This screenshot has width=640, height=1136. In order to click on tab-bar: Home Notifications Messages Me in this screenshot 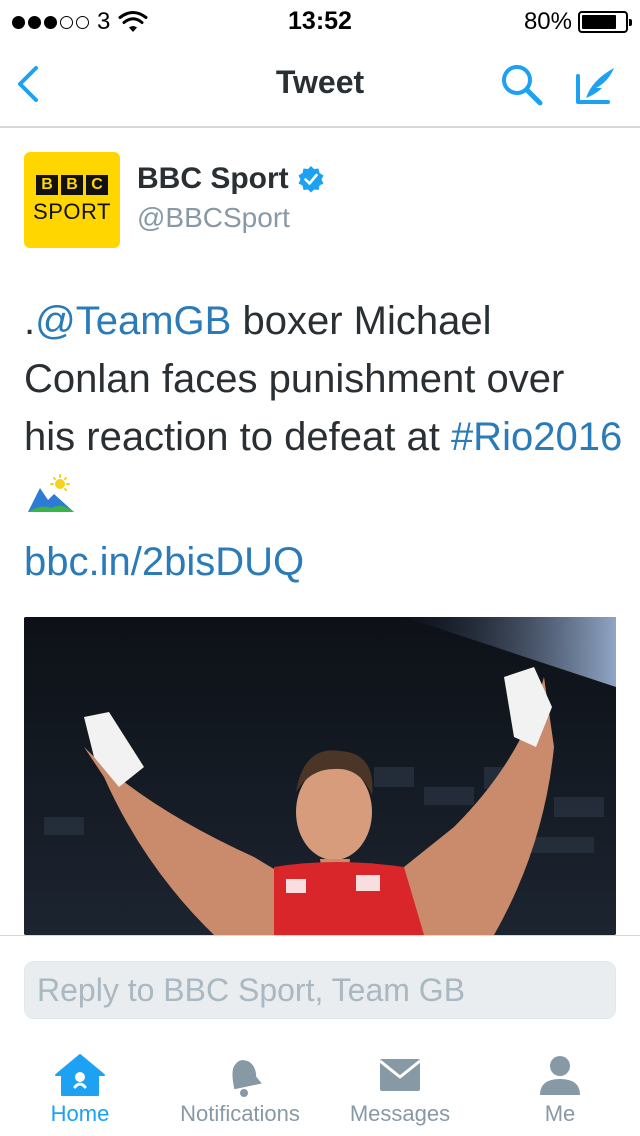, I will do `click(320, 1088)`.